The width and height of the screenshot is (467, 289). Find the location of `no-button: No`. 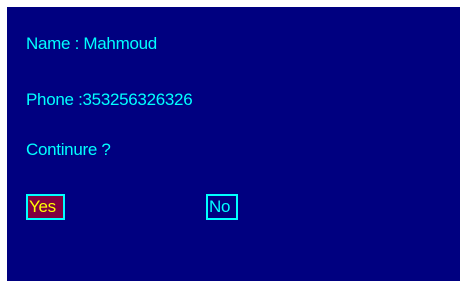

no-button: No is located at coordinates (222, 207).